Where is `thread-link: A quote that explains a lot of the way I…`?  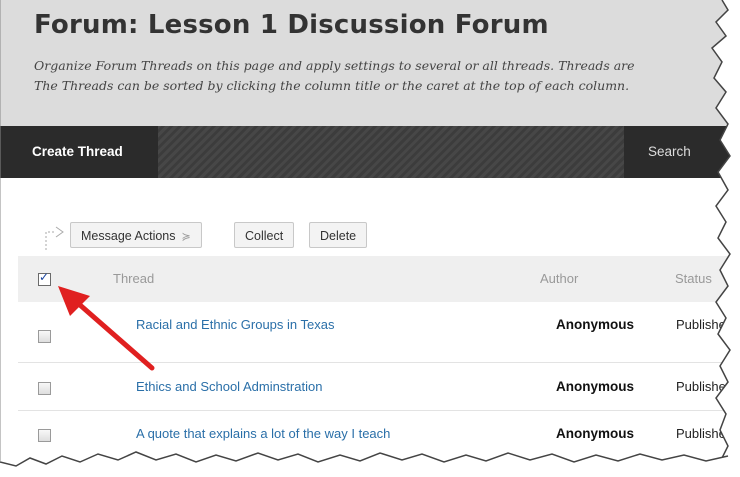 thread-link: A quote that explains a lot of the way I… is located at coordinates (263, 433).